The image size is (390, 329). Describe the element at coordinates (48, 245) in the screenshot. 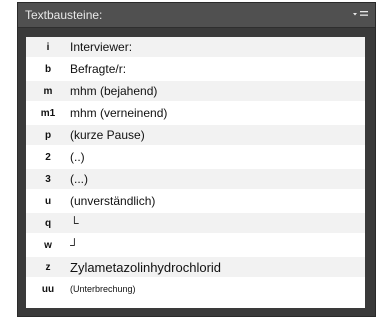

I see `shortcut-key: w` at that location.